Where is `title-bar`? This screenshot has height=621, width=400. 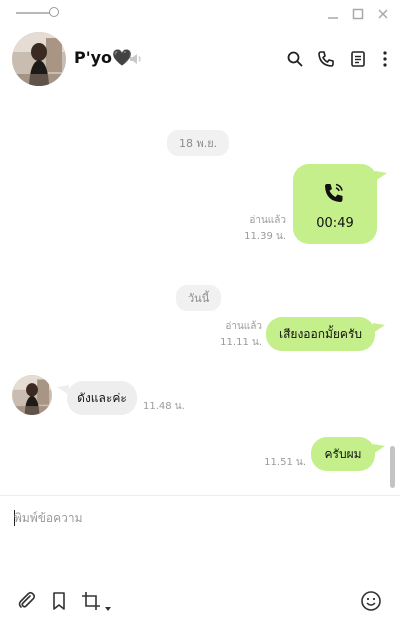 title-bar is located at coordinates (200, 14).